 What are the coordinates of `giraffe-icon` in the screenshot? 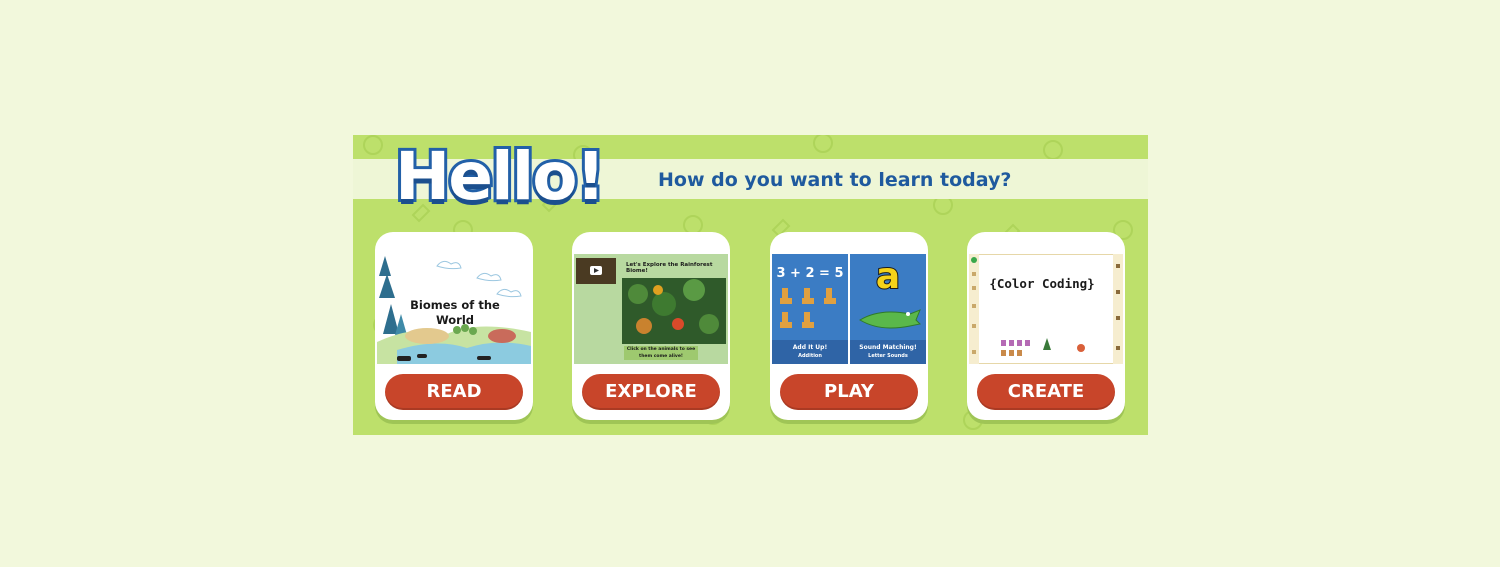 It's located at (808, 308).